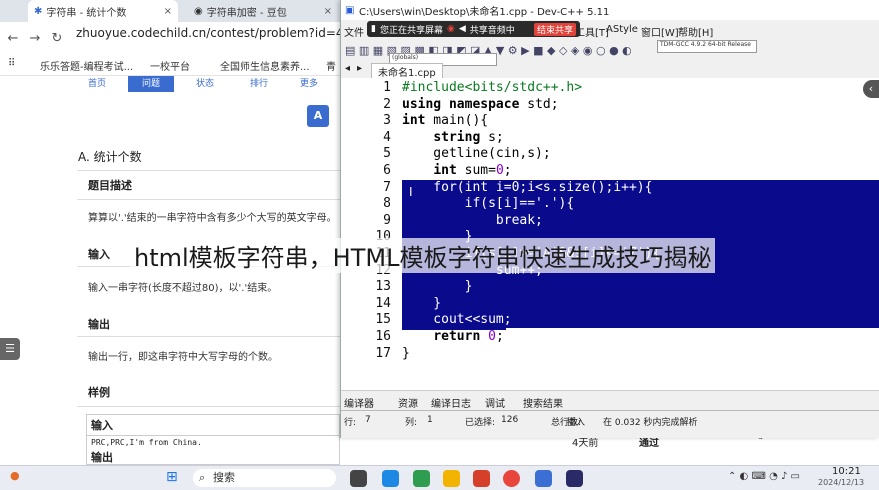  I want to click on apps-icon: ⠿, so click(11, 63).